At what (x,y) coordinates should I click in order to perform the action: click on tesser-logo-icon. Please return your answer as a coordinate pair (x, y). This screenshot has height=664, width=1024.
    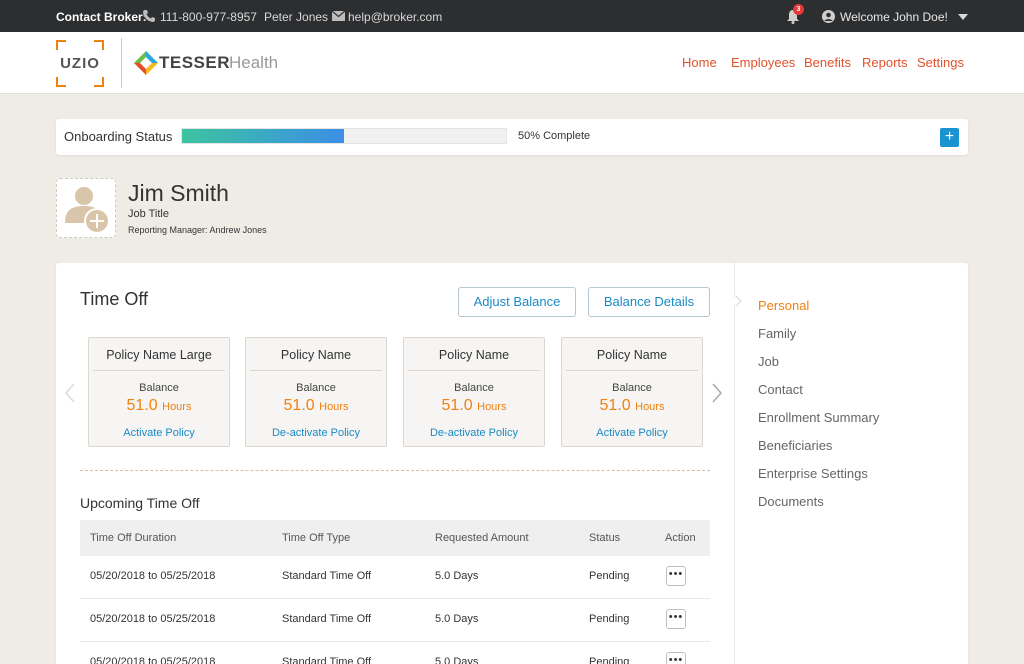
    Looking at the image, I should click on (146, 63).